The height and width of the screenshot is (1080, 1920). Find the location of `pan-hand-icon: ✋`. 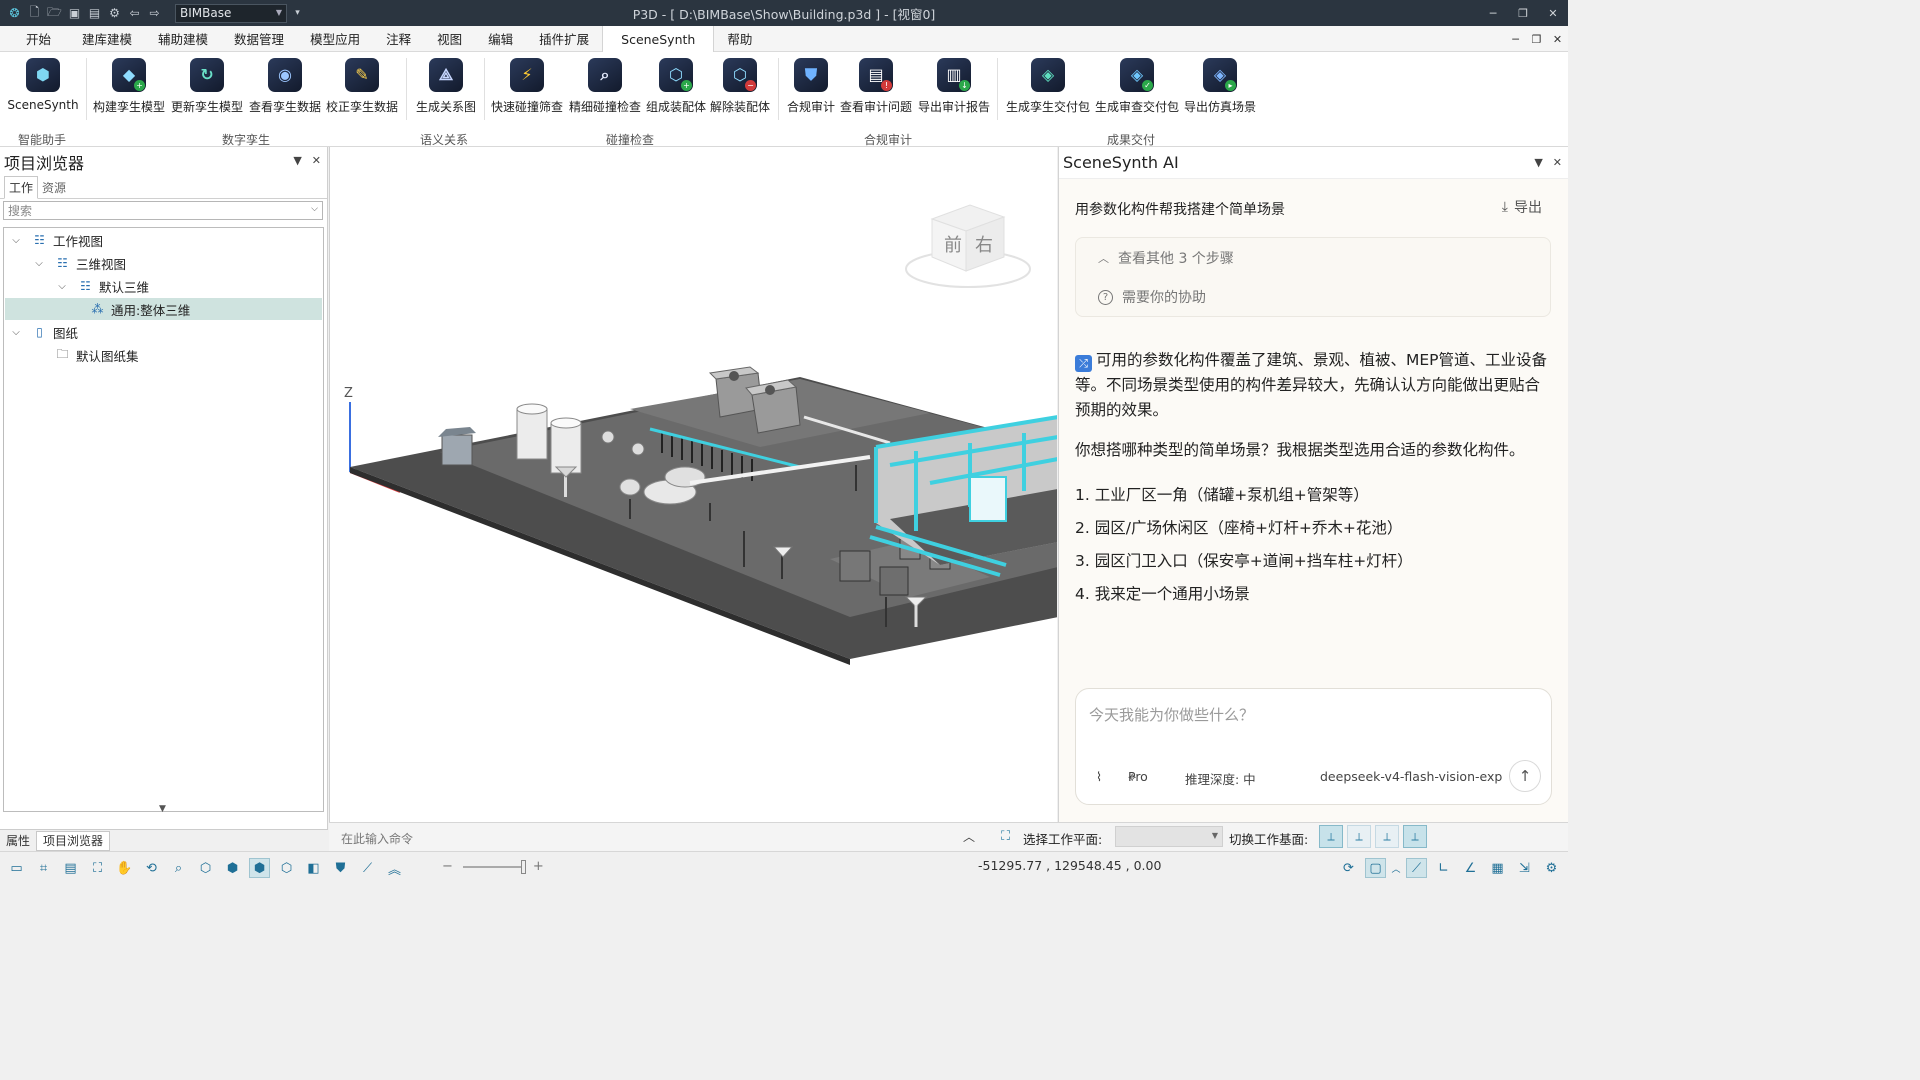

pan-hand-icon: ✋ is located at coordinates (124, 868).